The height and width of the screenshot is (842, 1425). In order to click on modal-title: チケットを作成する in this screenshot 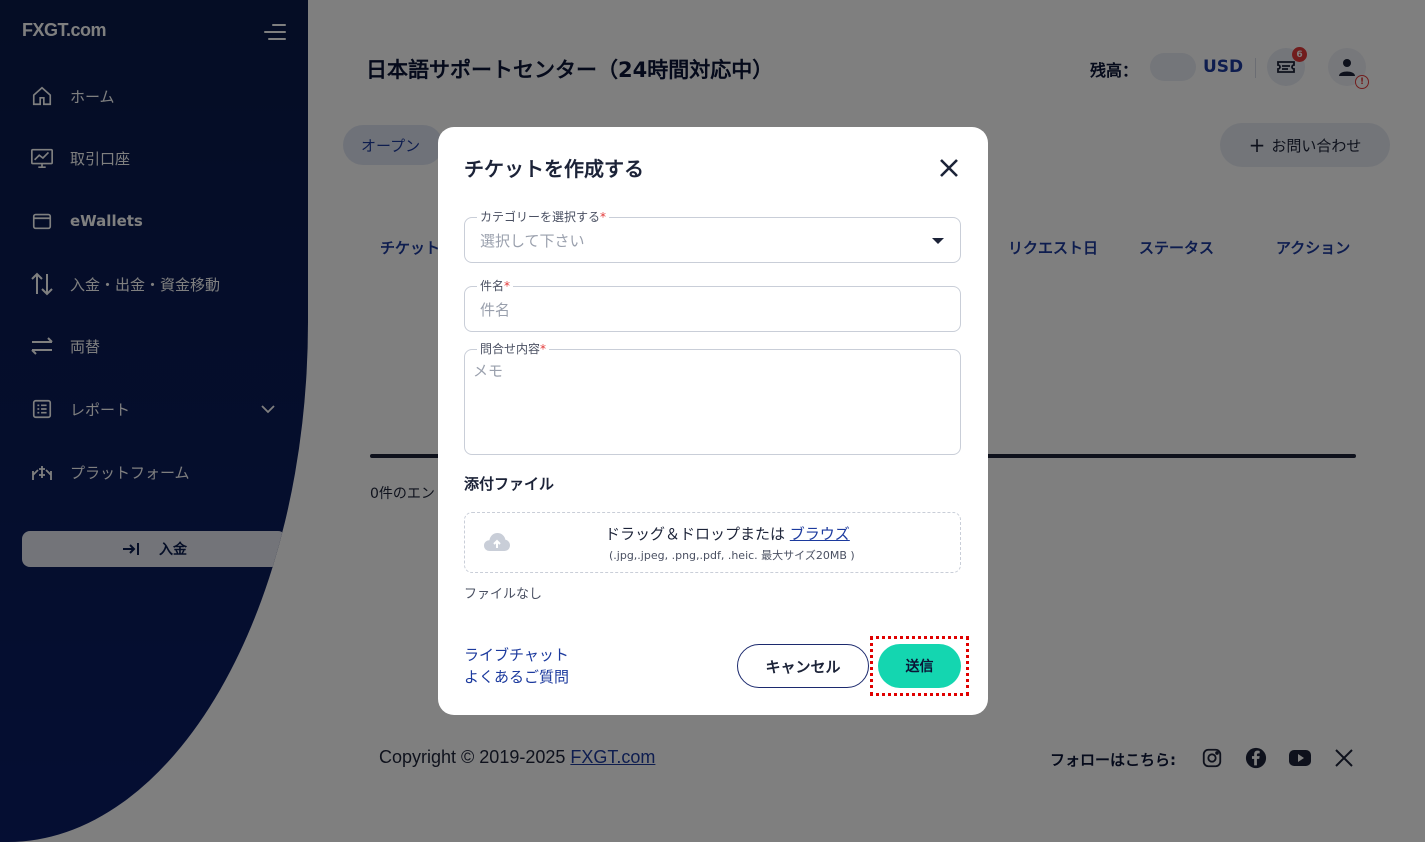, I will do `click(554, 169)`.